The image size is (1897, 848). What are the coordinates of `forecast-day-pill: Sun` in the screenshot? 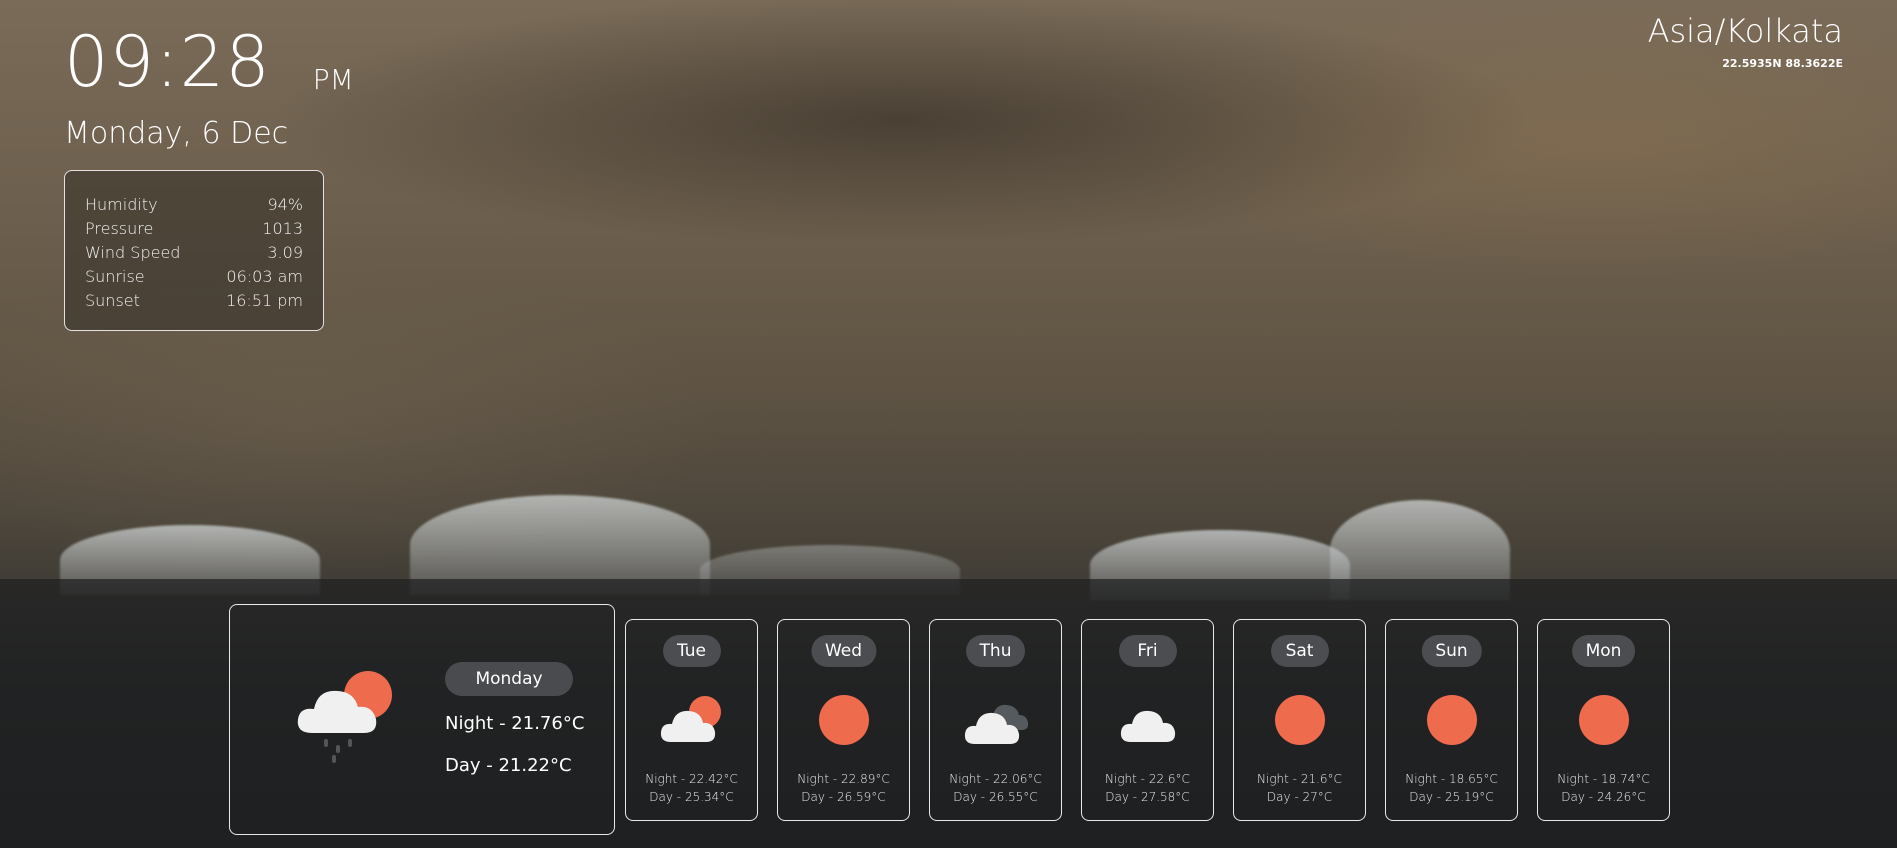 It's located at (1451, 651).